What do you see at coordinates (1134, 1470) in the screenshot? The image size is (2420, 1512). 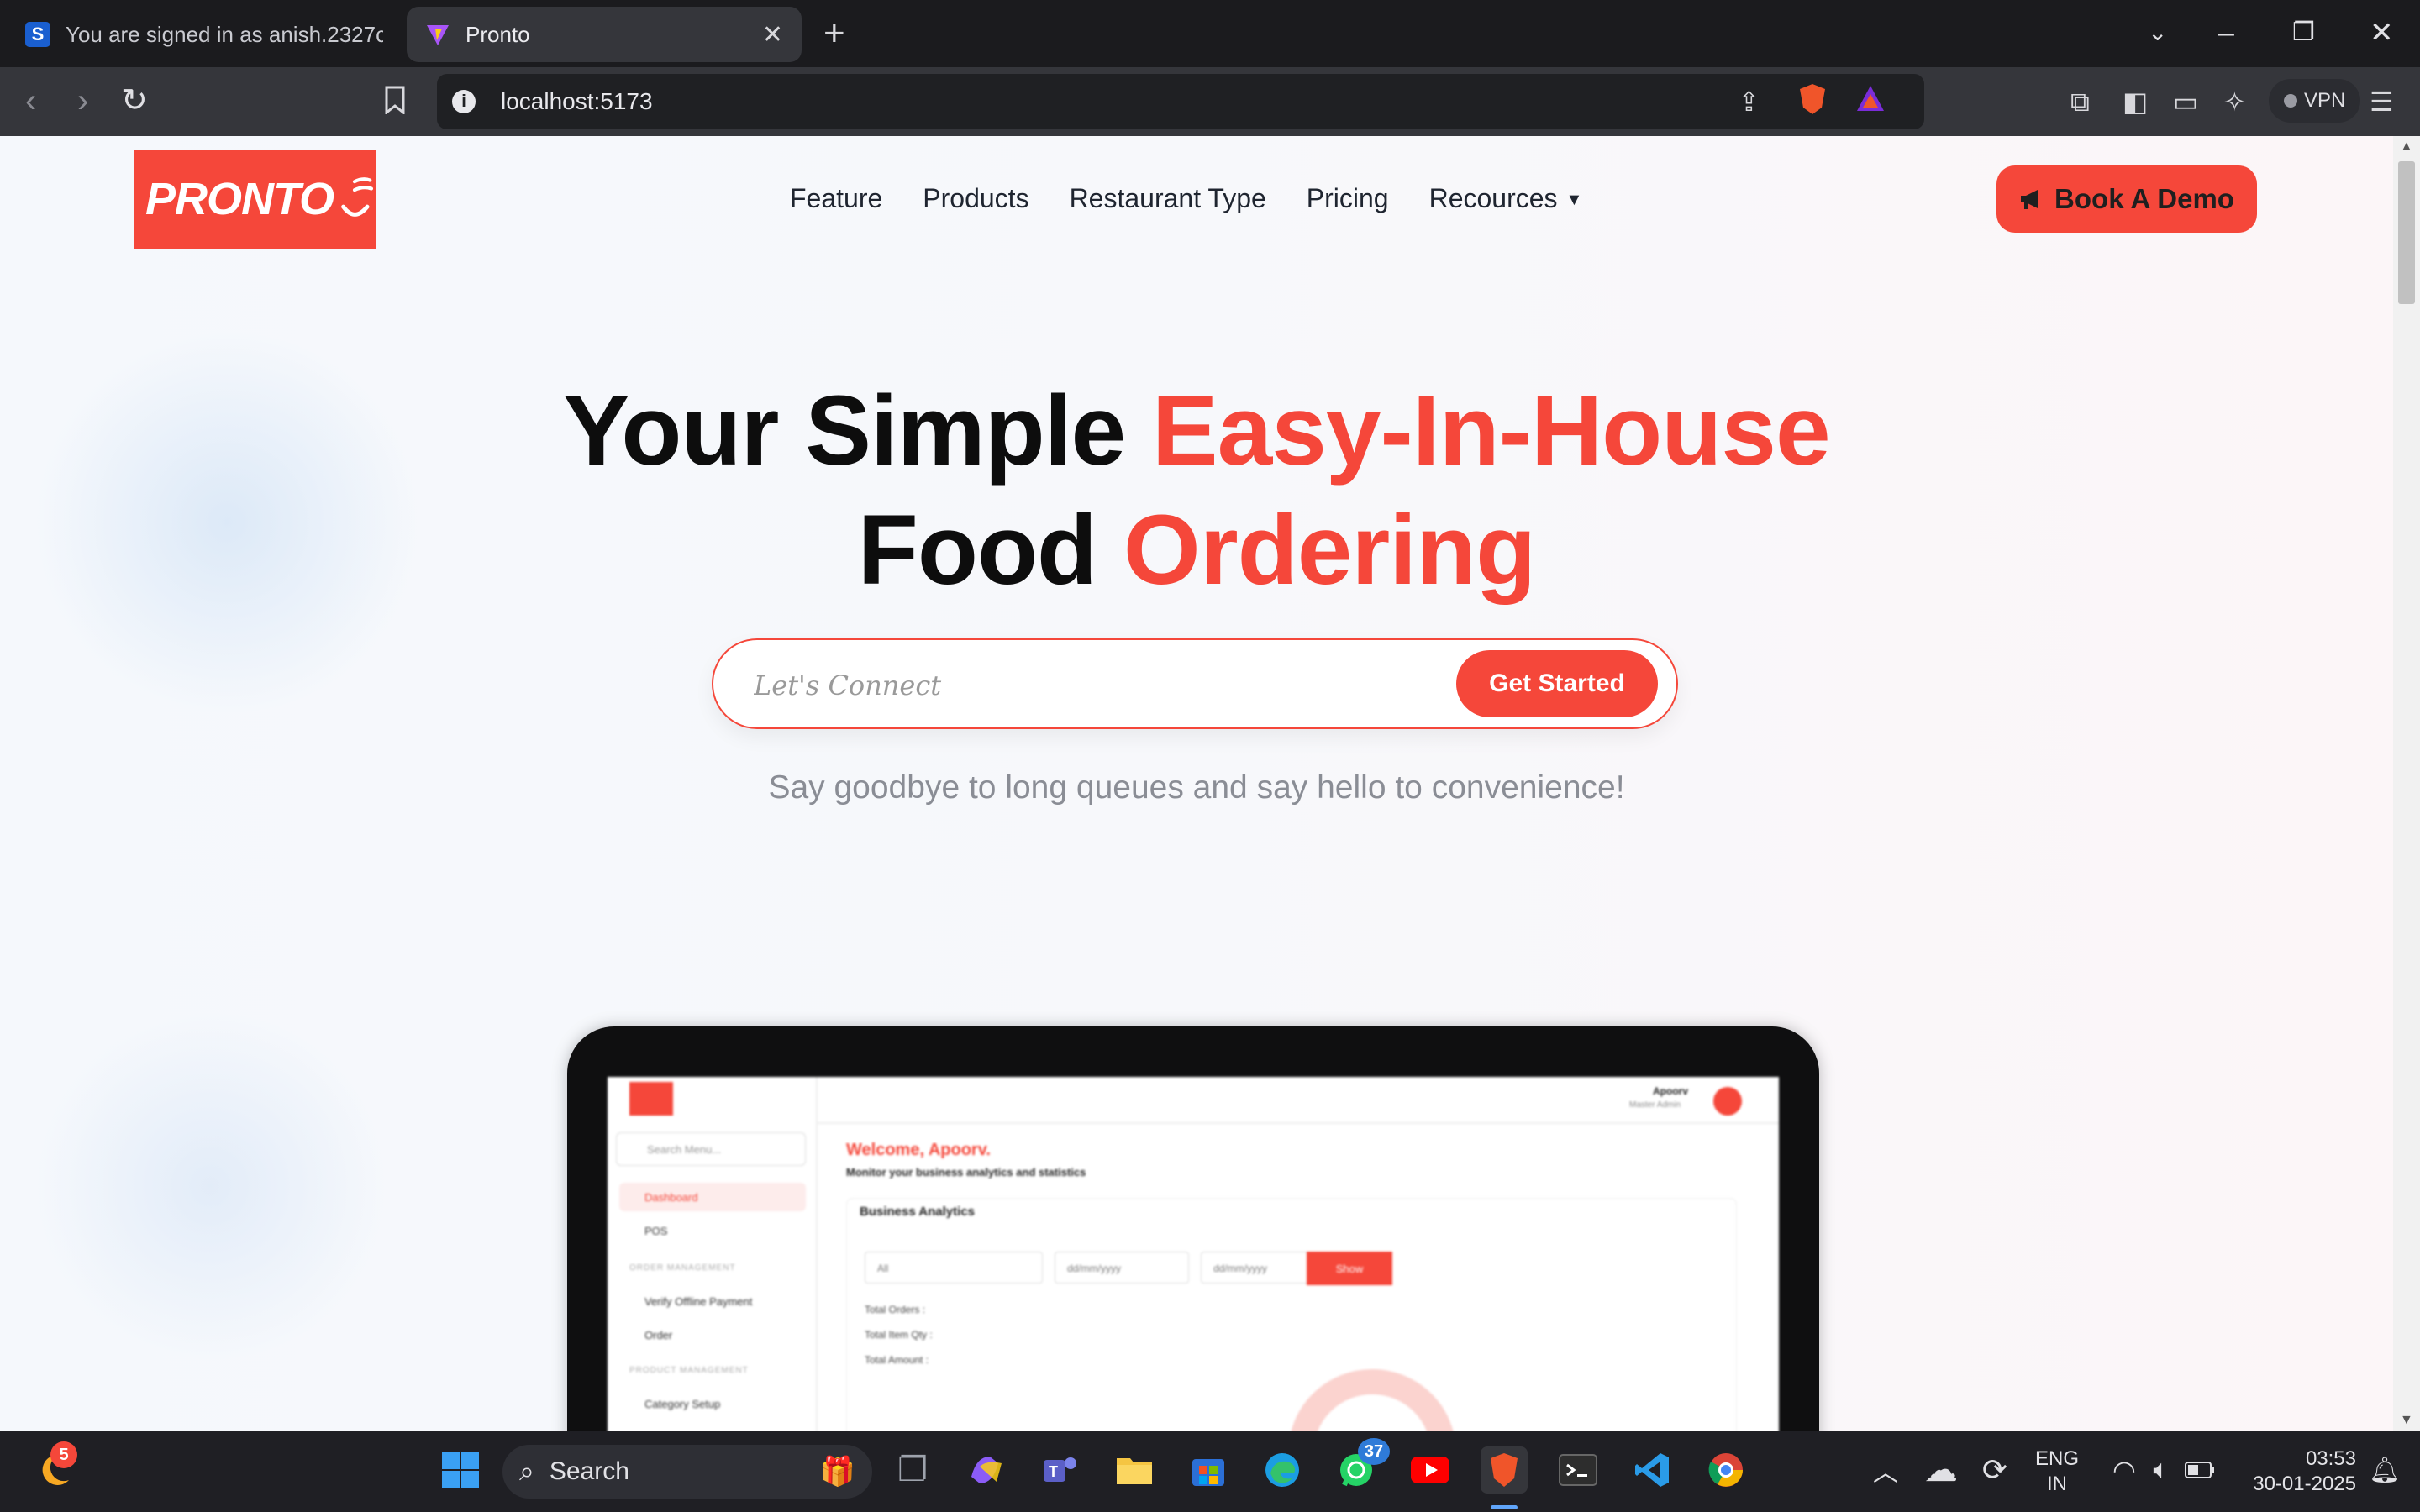 I see `file-explorer-icon` at bounding box center [1134, 1470].